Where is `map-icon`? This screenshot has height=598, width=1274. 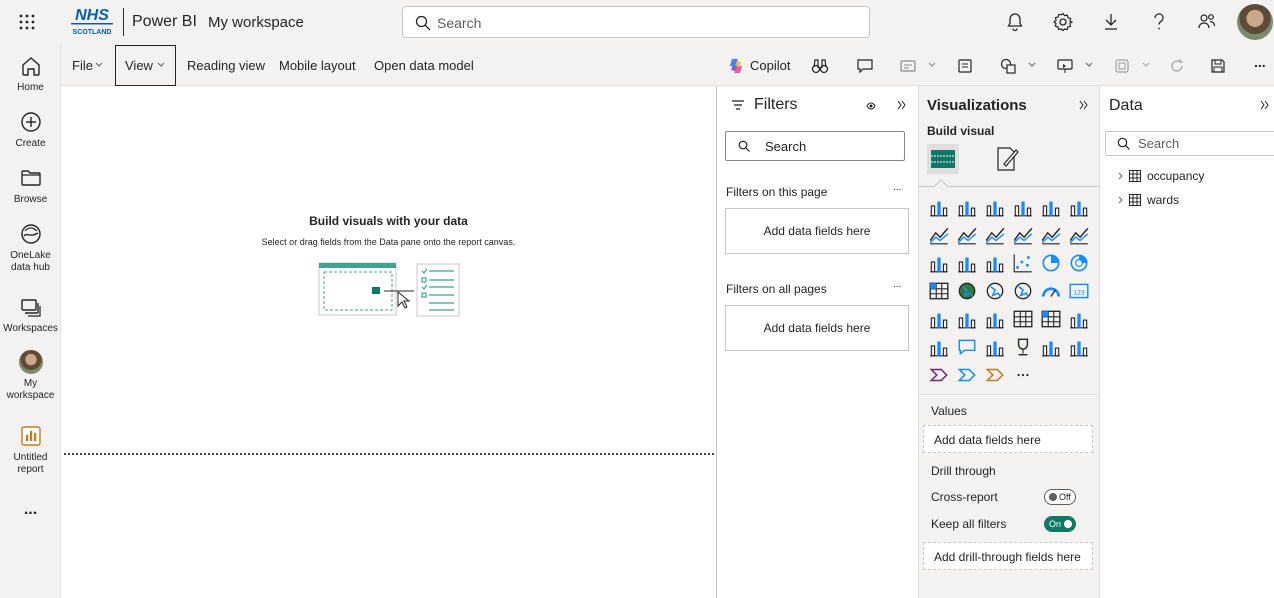 map-icon is located at coordinates (967, 291).